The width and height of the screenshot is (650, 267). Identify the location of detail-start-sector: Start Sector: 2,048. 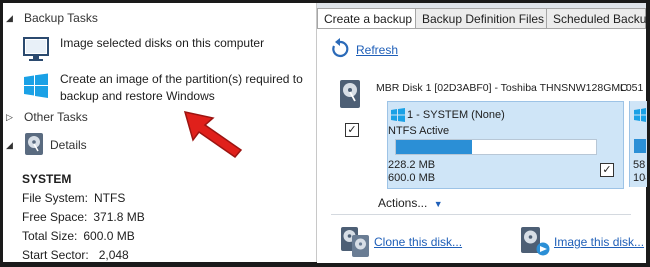
(75, 255).